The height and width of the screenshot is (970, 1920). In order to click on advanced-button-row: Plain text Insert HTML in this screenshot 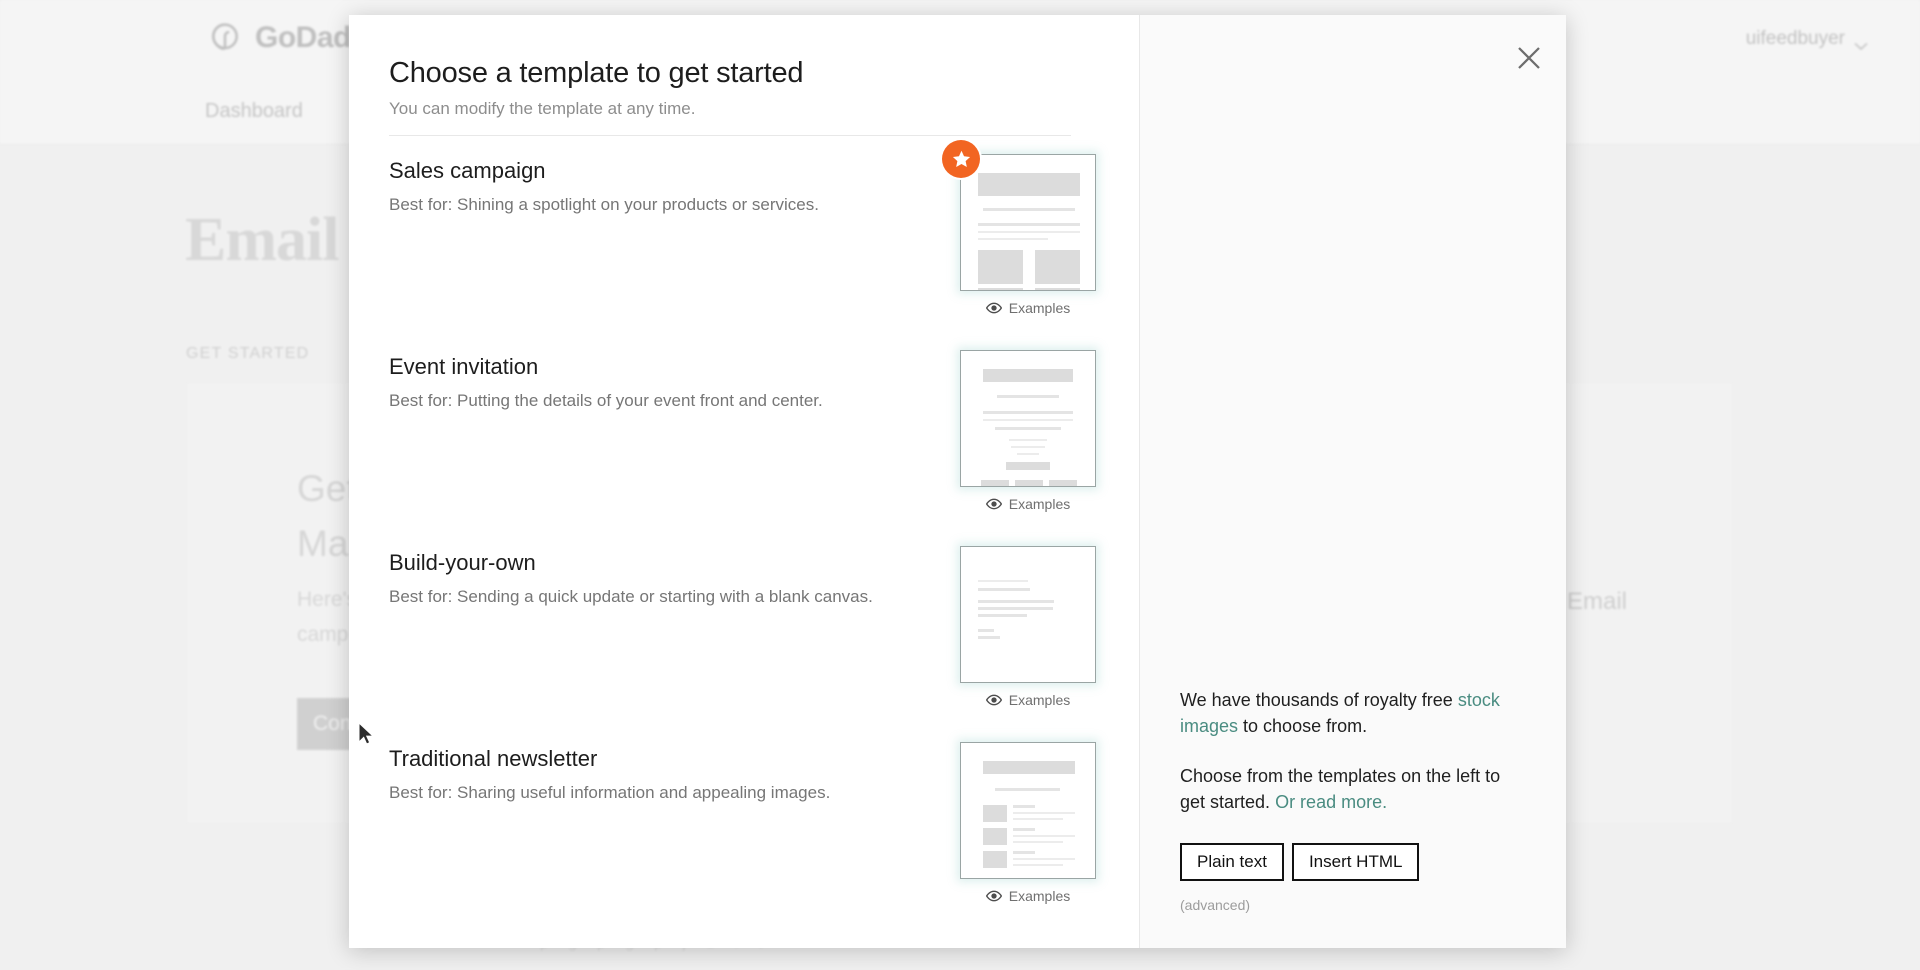, I will do `click(1353, 862)`.